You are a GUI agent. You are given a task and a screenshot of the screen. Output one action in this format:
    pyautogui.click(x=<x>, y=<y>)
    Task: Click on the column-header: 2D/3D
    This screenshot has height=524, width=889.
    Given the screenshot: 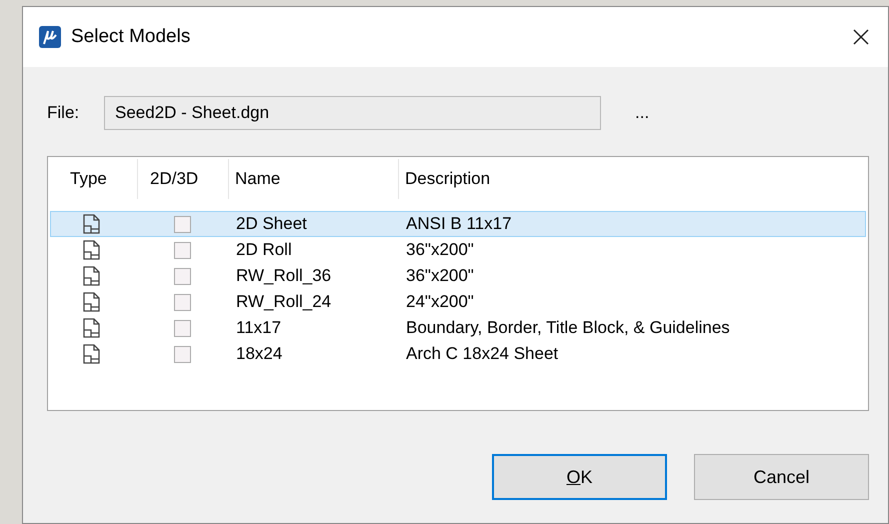 What is the action you would take?
    pyautogui.click(x=183, y=179)
    